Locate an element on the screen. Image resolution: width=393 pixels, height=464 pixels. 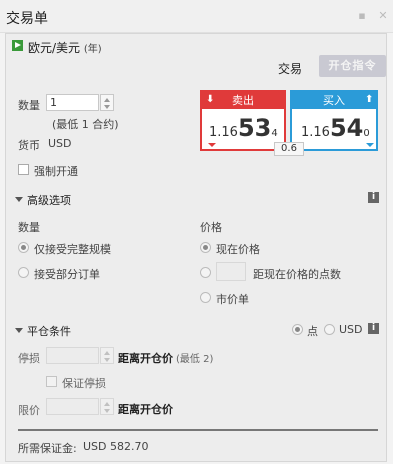
stop-loss-input is located at coordinates (72, 355).